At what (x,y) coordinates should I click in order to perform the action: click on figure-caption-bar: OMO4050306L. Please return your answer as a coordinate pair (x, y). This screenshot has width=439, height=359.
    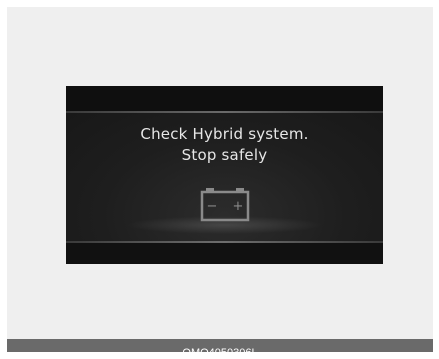
    Looking at the image, I should click on (220, 349).